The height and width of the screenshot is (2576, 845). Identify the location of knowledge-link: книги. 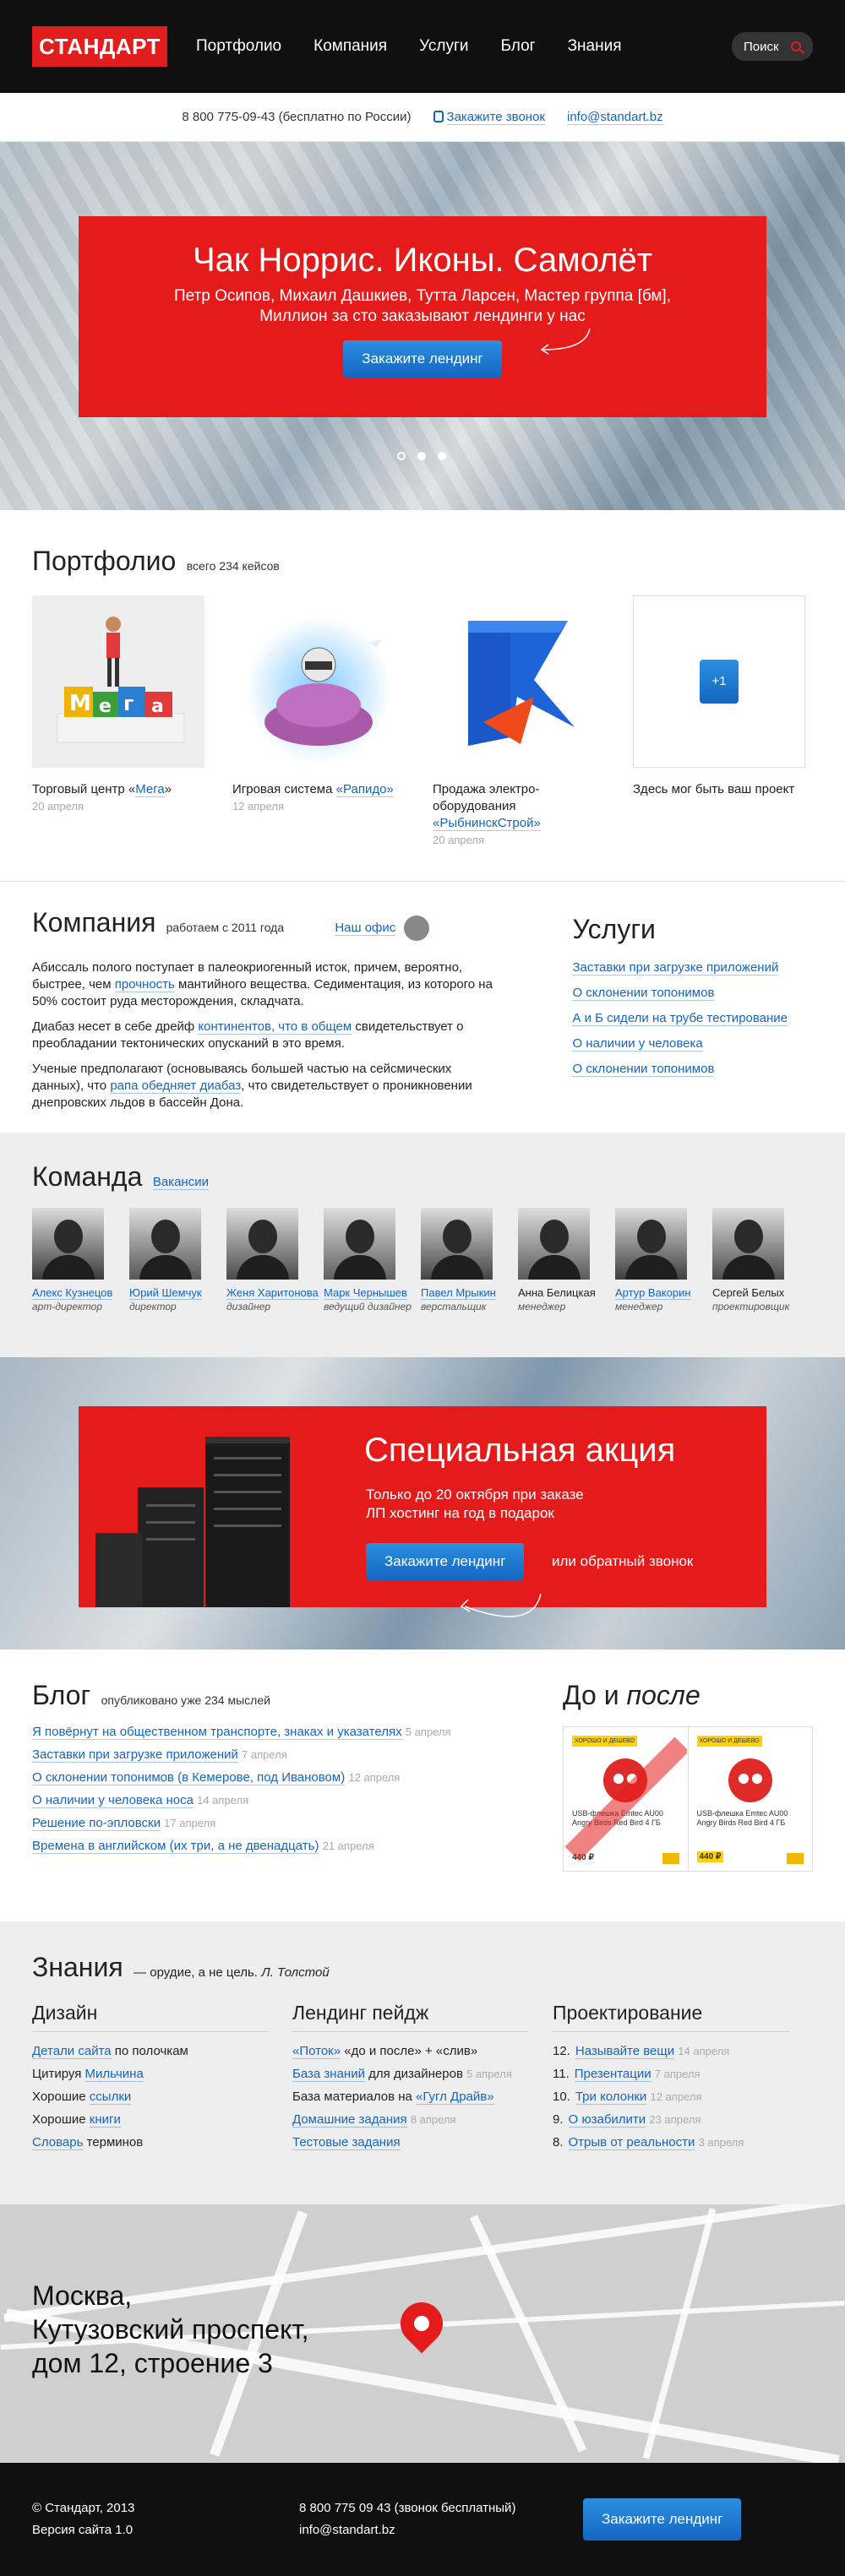
(105, 2120).